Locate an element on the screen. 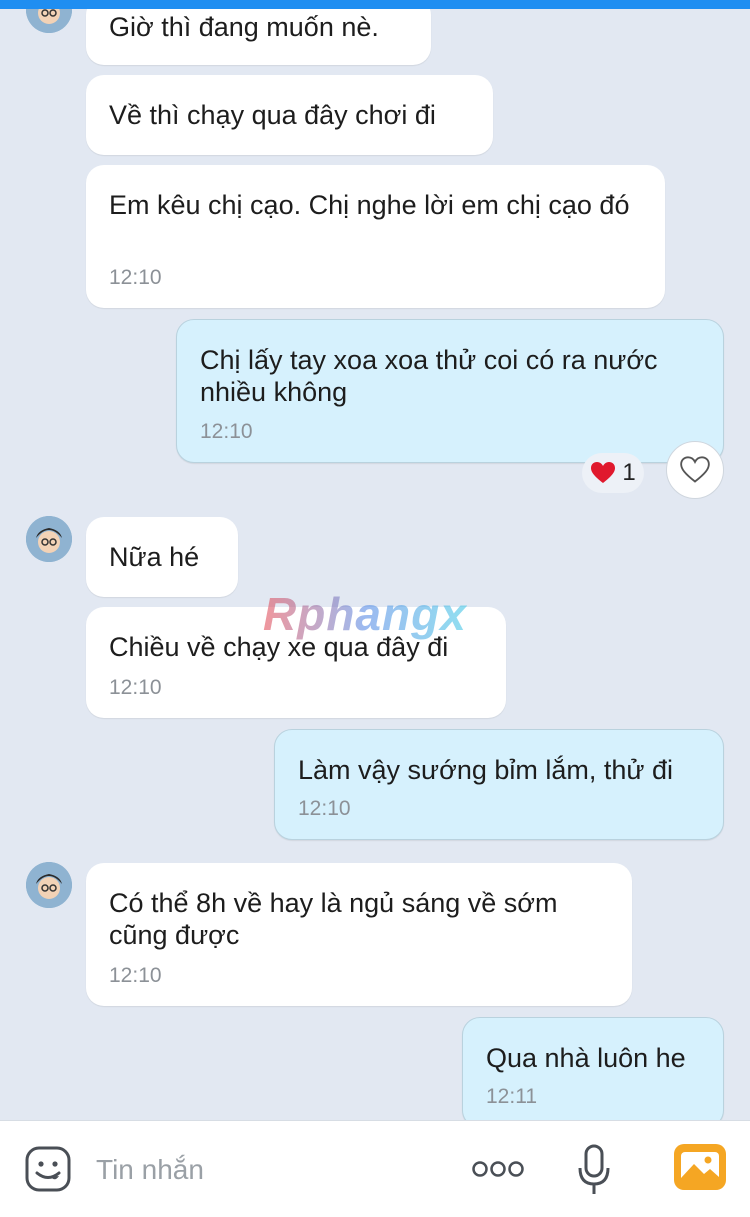 The image size is (750, 1217). sticker-icon is located at coordinates (48, 1169).